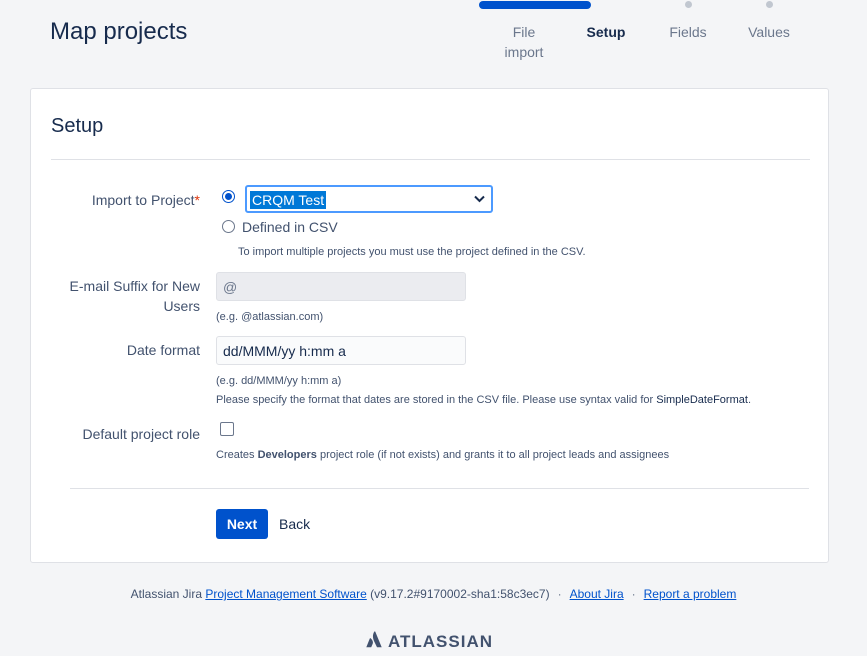 The height and width of the screenshot is (656, 867). Describe the element at coordinates (597, 594) in the screenshot. I see `about-jira-link: About Jira` at that location.